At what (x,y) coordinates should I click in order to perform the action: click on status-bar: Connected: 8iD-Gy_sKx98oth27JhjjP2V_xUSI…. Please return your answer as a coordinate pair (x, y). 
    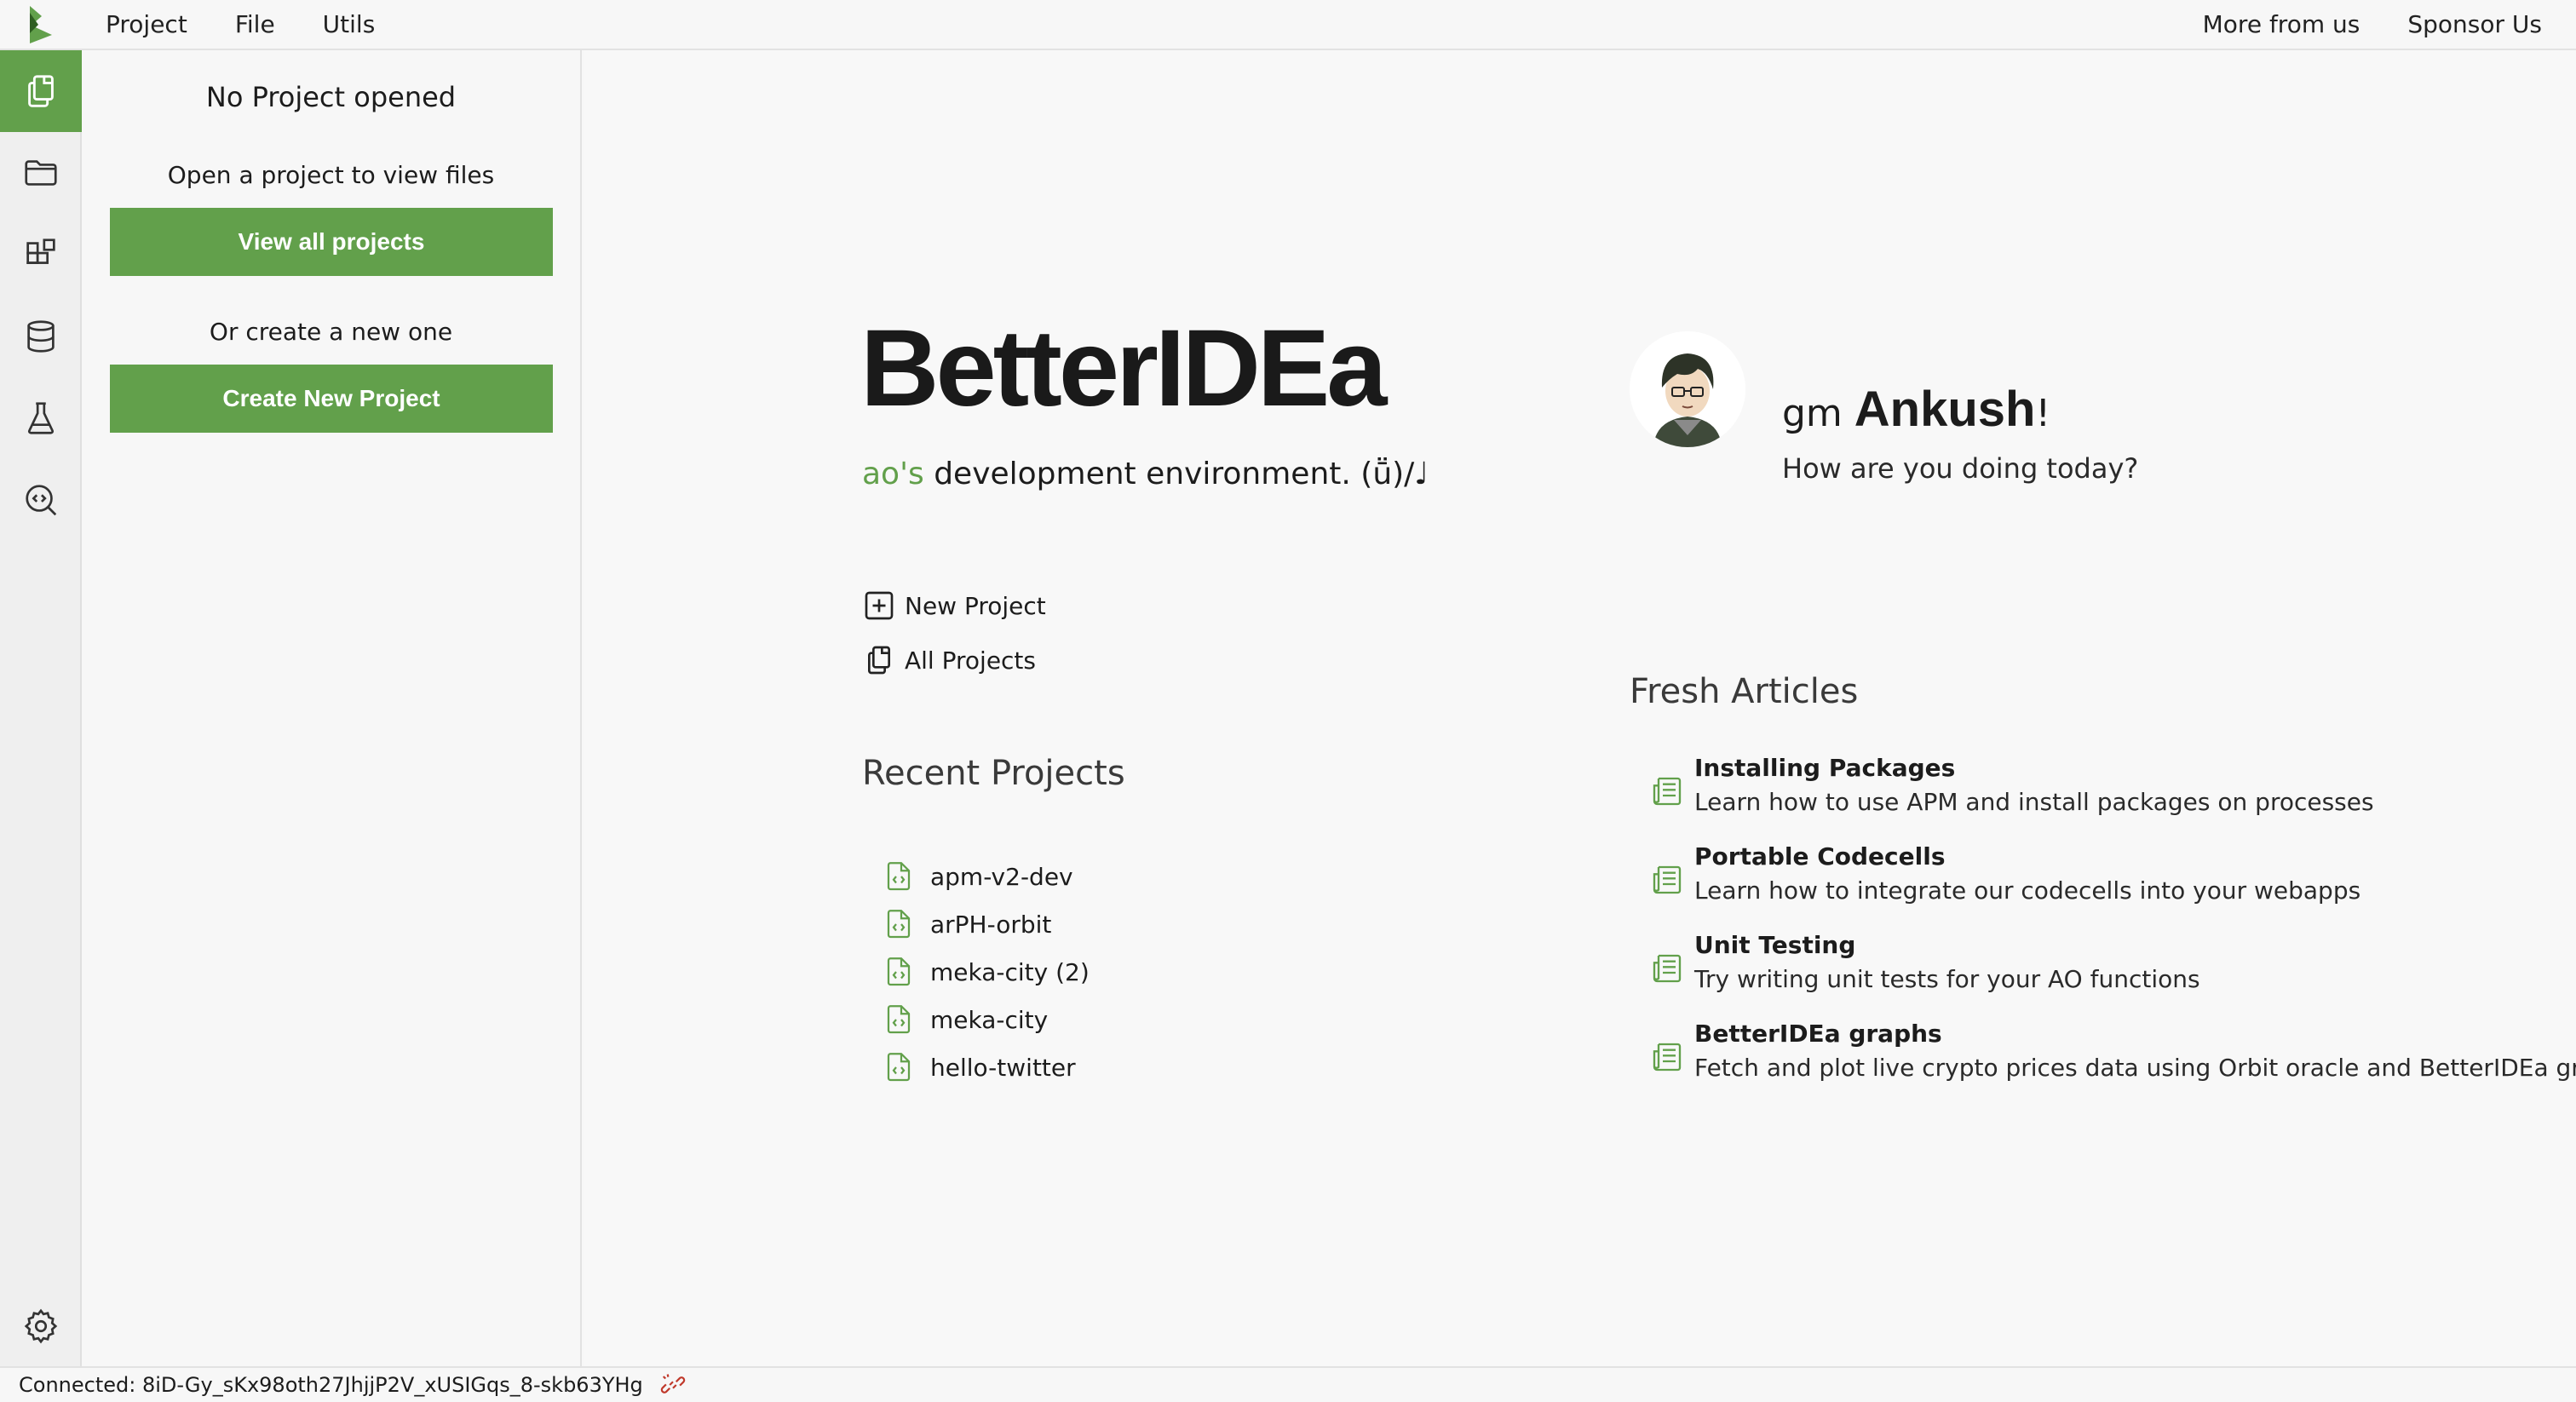
    Looking at the image, I should click on (1288, 1384).